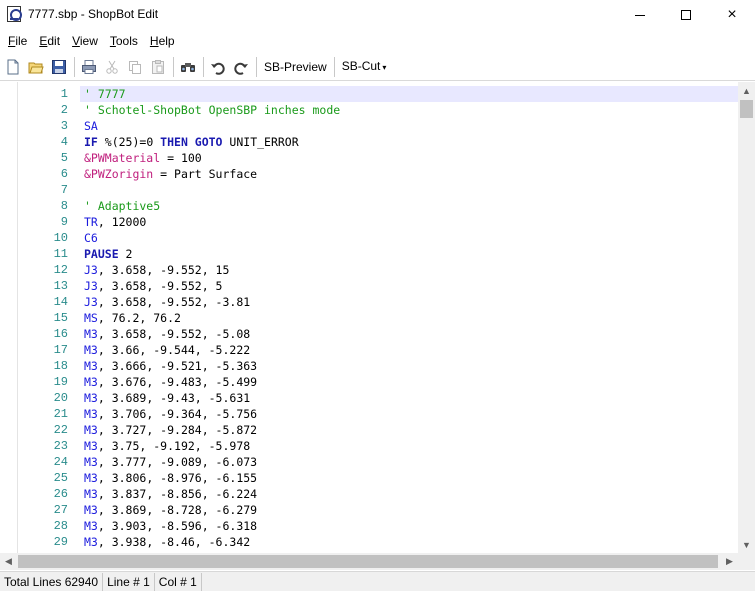 The image size is (755, 591). What do you see at coordinates (188, 67) in the screenshot?
I see `find-button` at bounding box center [188, 67].